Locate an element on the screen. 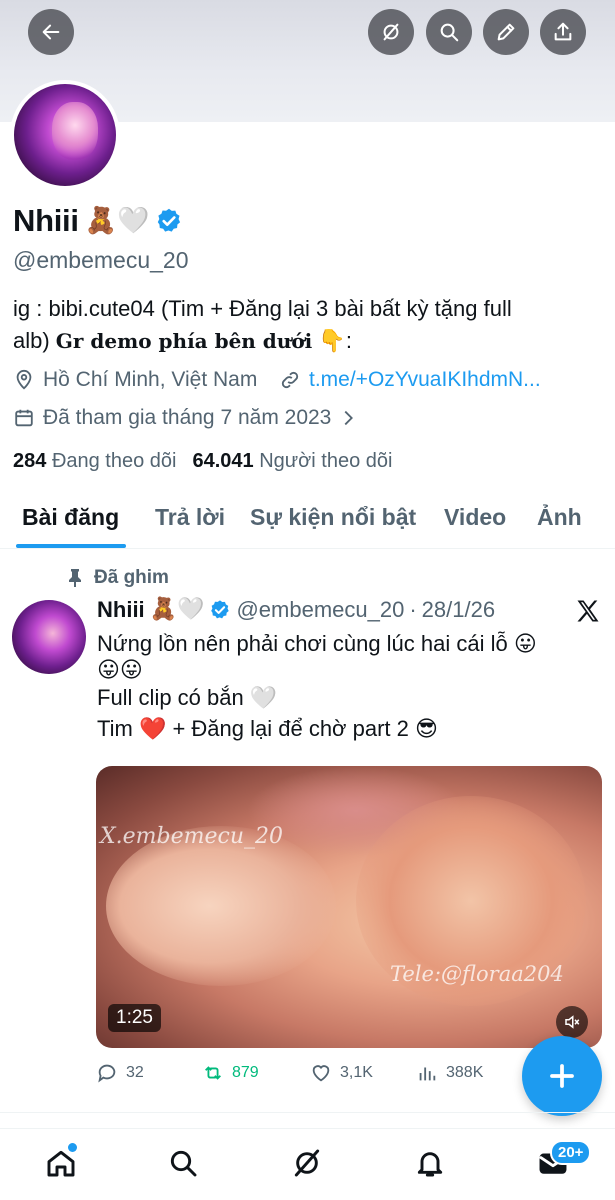 This screenshot has height=1200, width=615. tab-replies: Trả lời is located at coordinates (190, 517).